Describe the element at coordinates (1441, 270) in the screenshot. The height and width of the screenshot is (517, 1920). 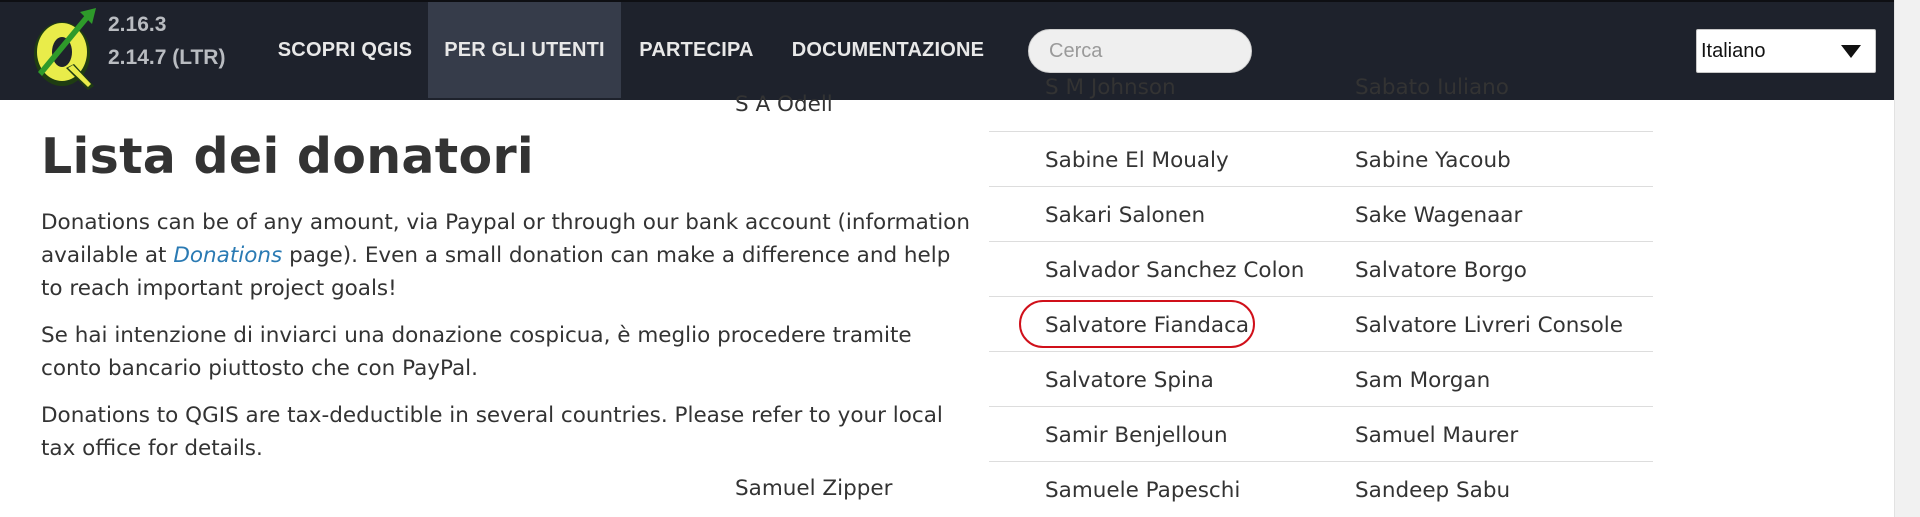
I see `donor-name: Salvatore Borgo` at that location.